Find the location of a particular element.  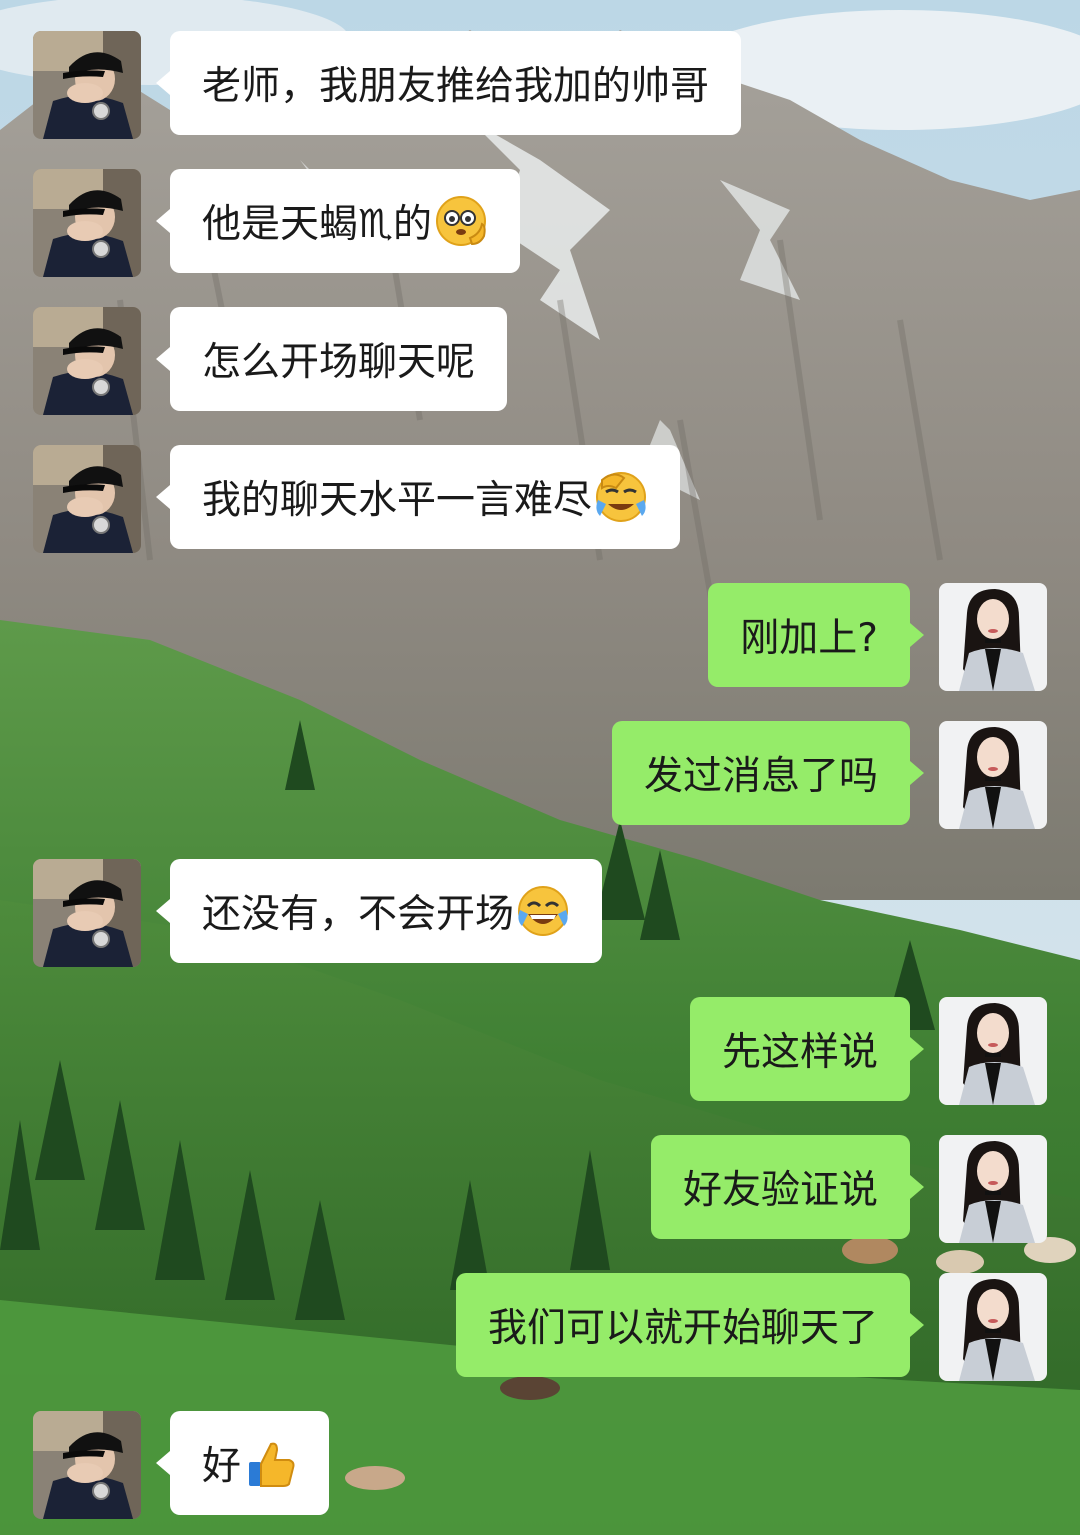

message-bubble: 怎么开场聊天呢 is located at coordinates (339, 359).